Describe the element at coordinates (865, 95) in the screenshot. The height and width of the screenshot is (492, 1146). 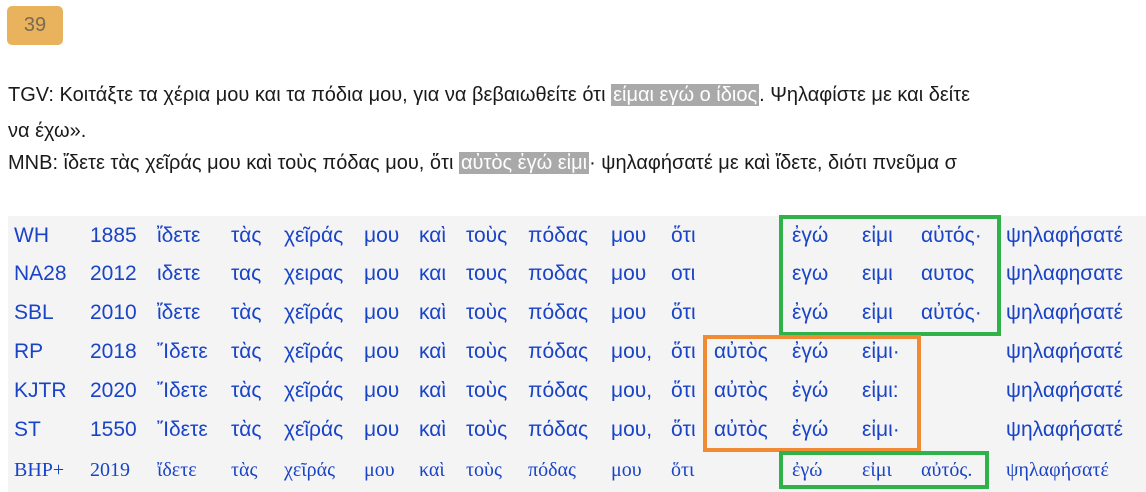
I see `tgv-text-after: . Ψηλαφίστε με και δείτε` at that location.